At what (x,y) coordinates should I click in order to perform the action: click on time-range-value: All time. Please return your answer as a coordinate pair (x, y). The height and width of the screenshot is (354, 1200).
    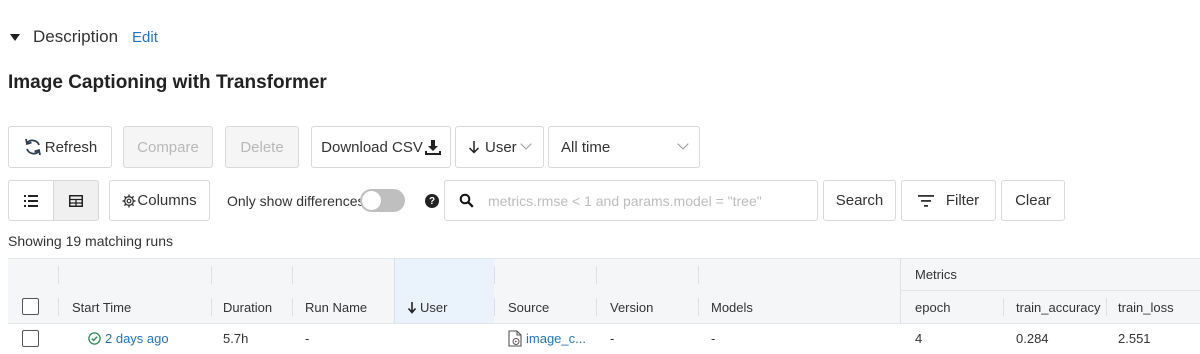
    Looking at the image, I should click on (586, 147).